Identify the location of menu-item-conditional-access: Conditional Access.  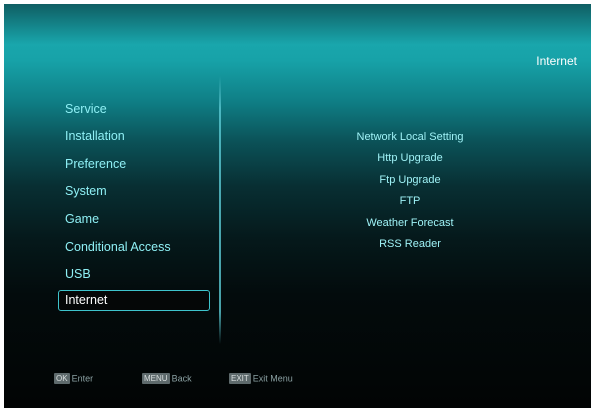
(118, 247).